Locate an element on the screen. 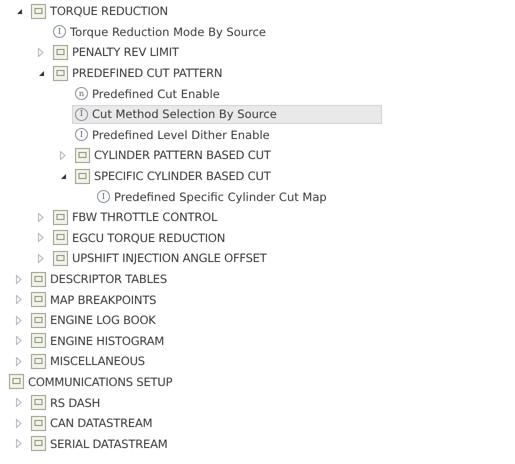  tree-item: MISCELLANEOUS is located at coordinates (88, 361).